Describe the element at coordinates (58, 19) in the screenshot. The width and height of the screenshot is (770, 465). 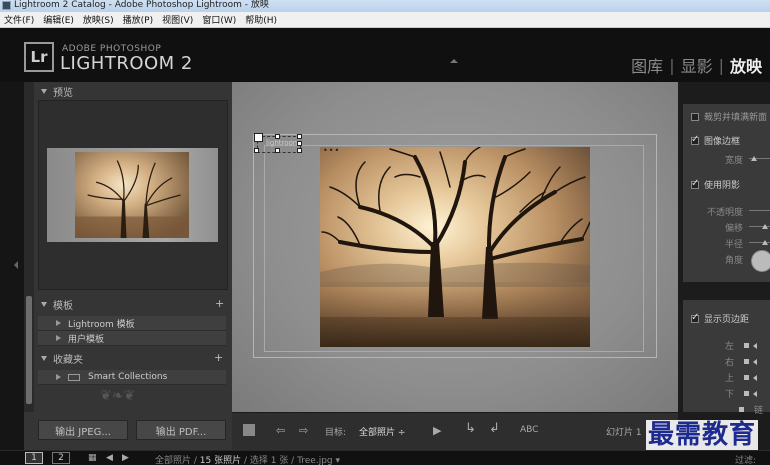
I see `menu-edit: 编辑(E)` at that location.